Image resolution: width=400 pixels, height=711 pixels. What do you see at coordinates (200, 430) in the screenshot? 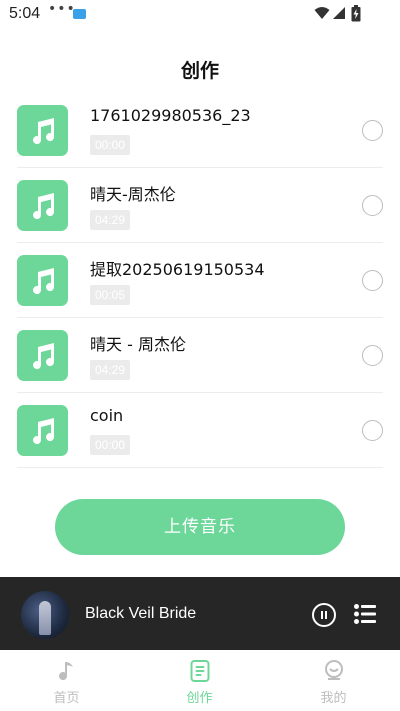
I see `list-item: coin 00:00` at bounding box center [200, 430].